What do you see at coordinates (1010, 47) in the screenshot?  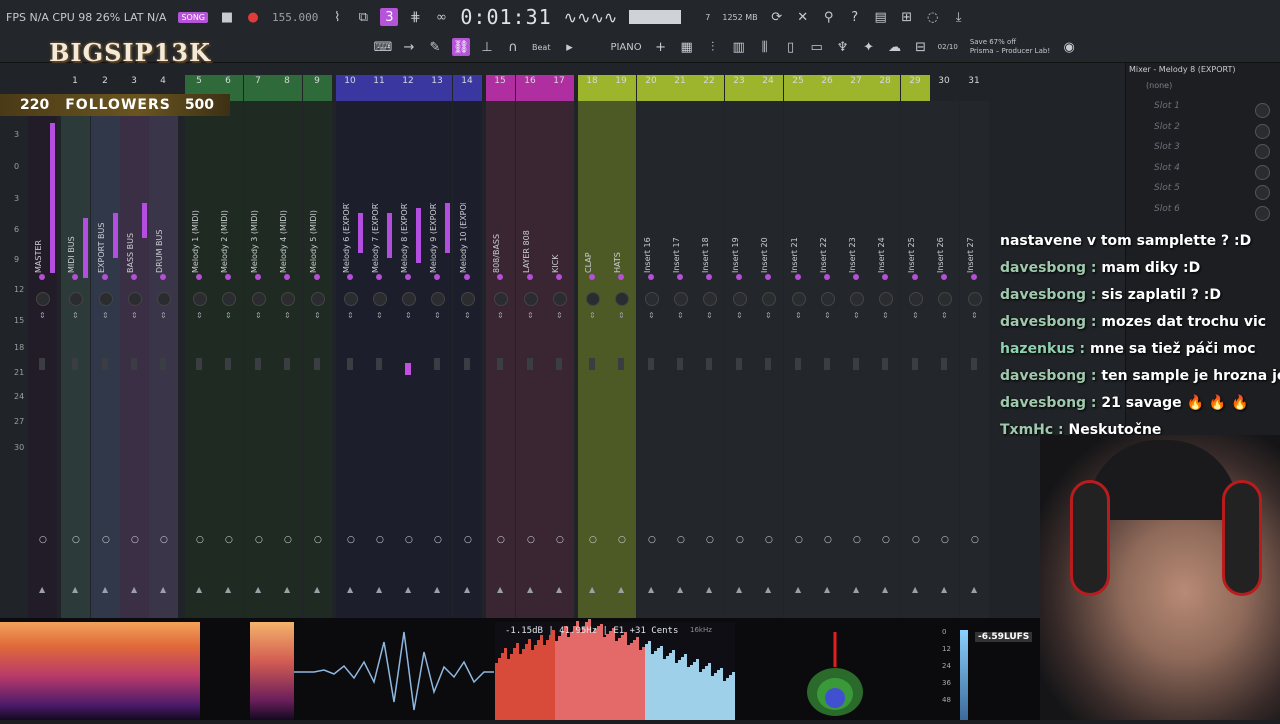 I see `hint-bar: Save 67% off Prisma – Producer Lab!` at bounding box center [1010, 47].